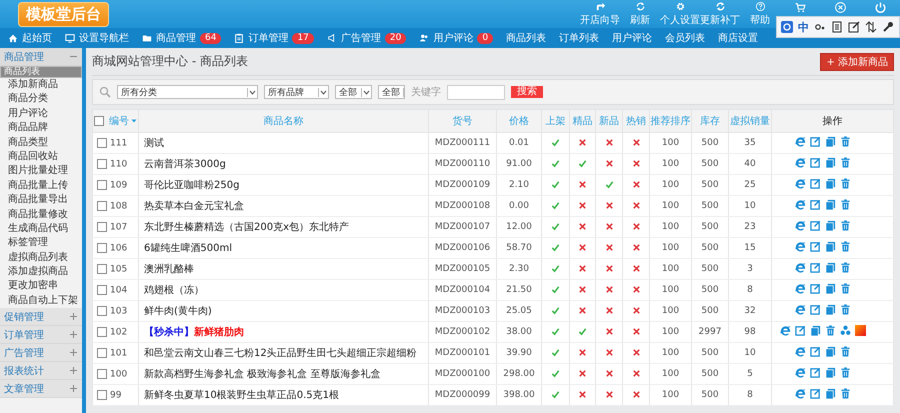  What do you see at coordinates (41, 200) in the screenshot?
I see `sidebar-item: 商品批量导出` at bounding box center [41, 200].